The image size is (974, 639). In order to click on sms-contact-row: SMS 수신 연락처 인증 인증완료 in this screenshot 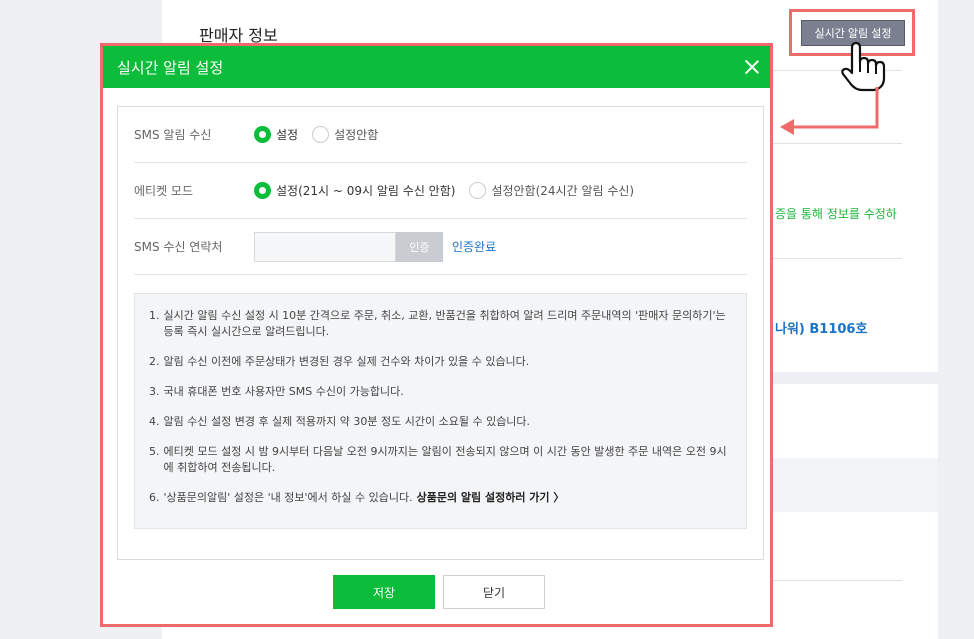, I will do `click(440, 247)`.